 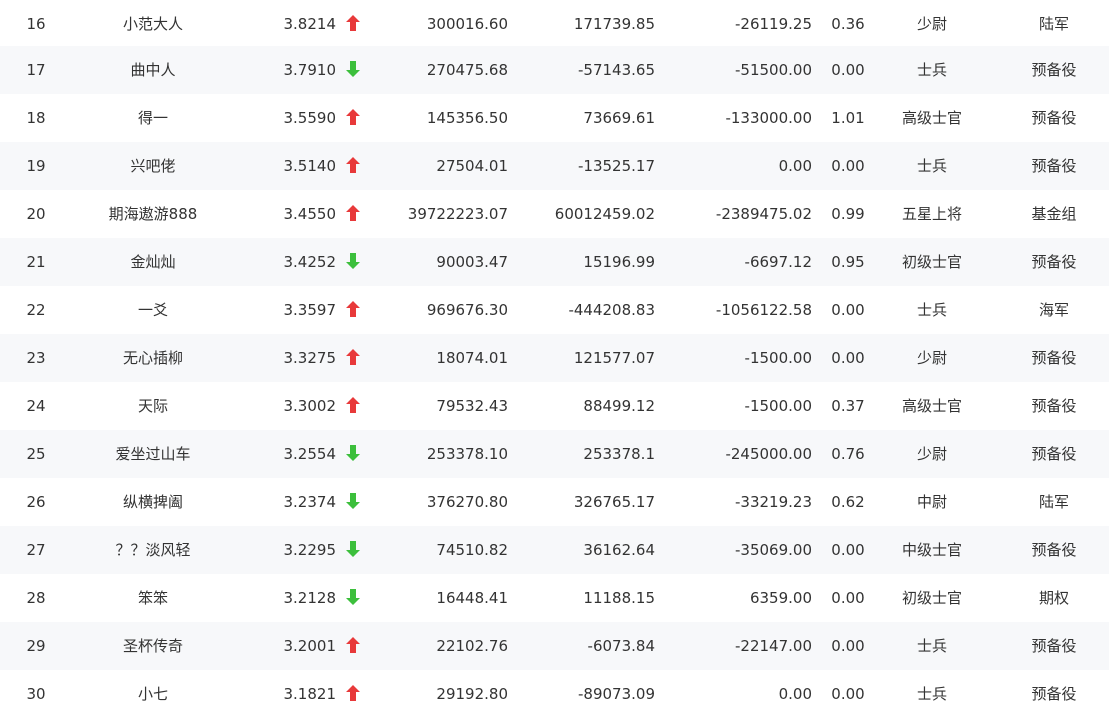 I want to click on value-a-cell: 79532.43, so click(x=472, y=406).